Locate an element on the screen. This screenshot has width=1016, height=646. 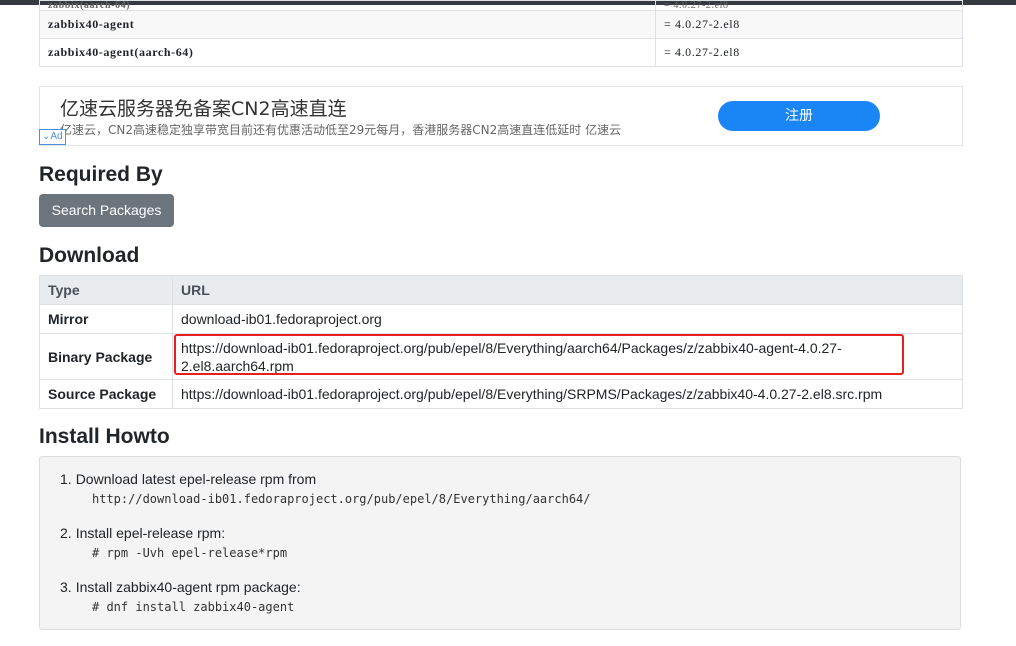
table-row: Mirror download-ib01.fedoraproject.org is located at coordinates (501, 319).